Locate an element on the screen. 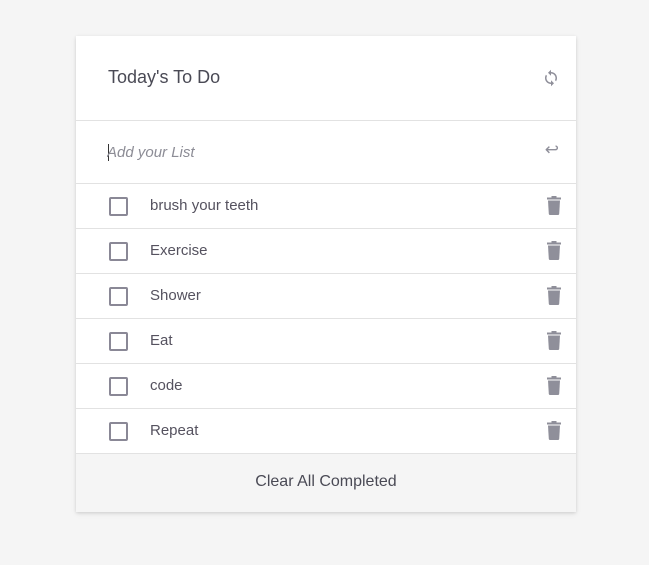 The image size is (649, 565). list-item: brush your teeth is located at coordinates (326, 206).